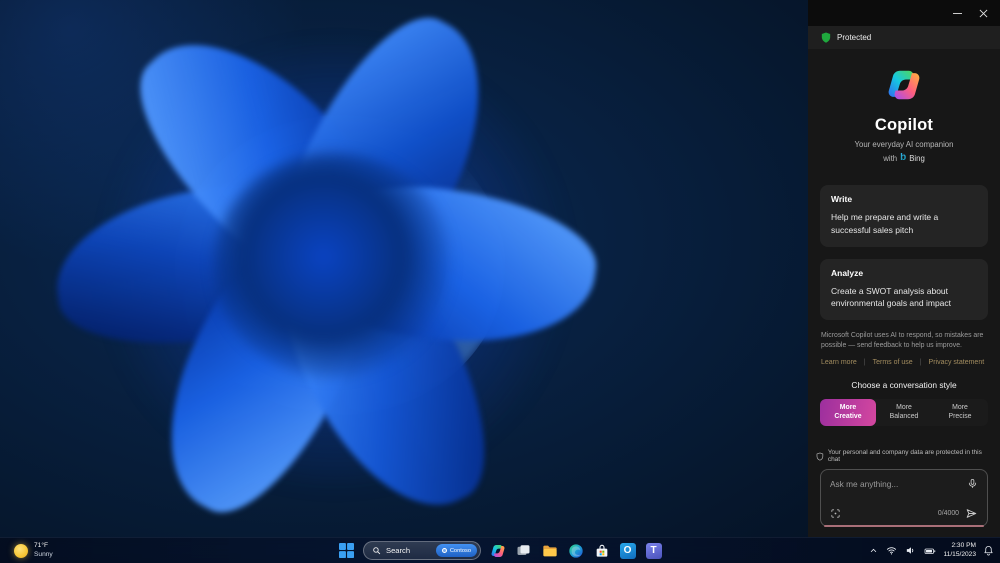  I want to click on weather-widget: 71°F Sunny, so click(33, 550).